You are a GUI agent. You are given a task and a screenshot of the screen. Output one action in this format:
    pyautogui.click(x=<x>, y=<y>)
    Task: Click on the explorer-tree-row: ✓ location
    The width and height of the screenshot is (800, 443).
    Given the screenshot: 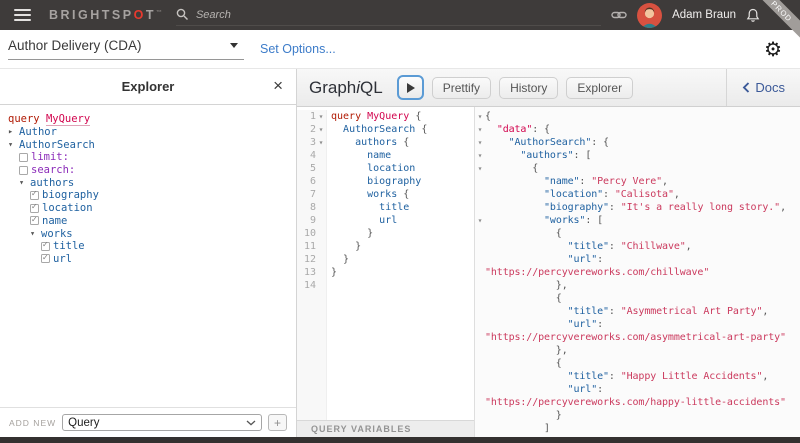 What is the action you would take?
    pyautogui.click(x=149, y=208)
    